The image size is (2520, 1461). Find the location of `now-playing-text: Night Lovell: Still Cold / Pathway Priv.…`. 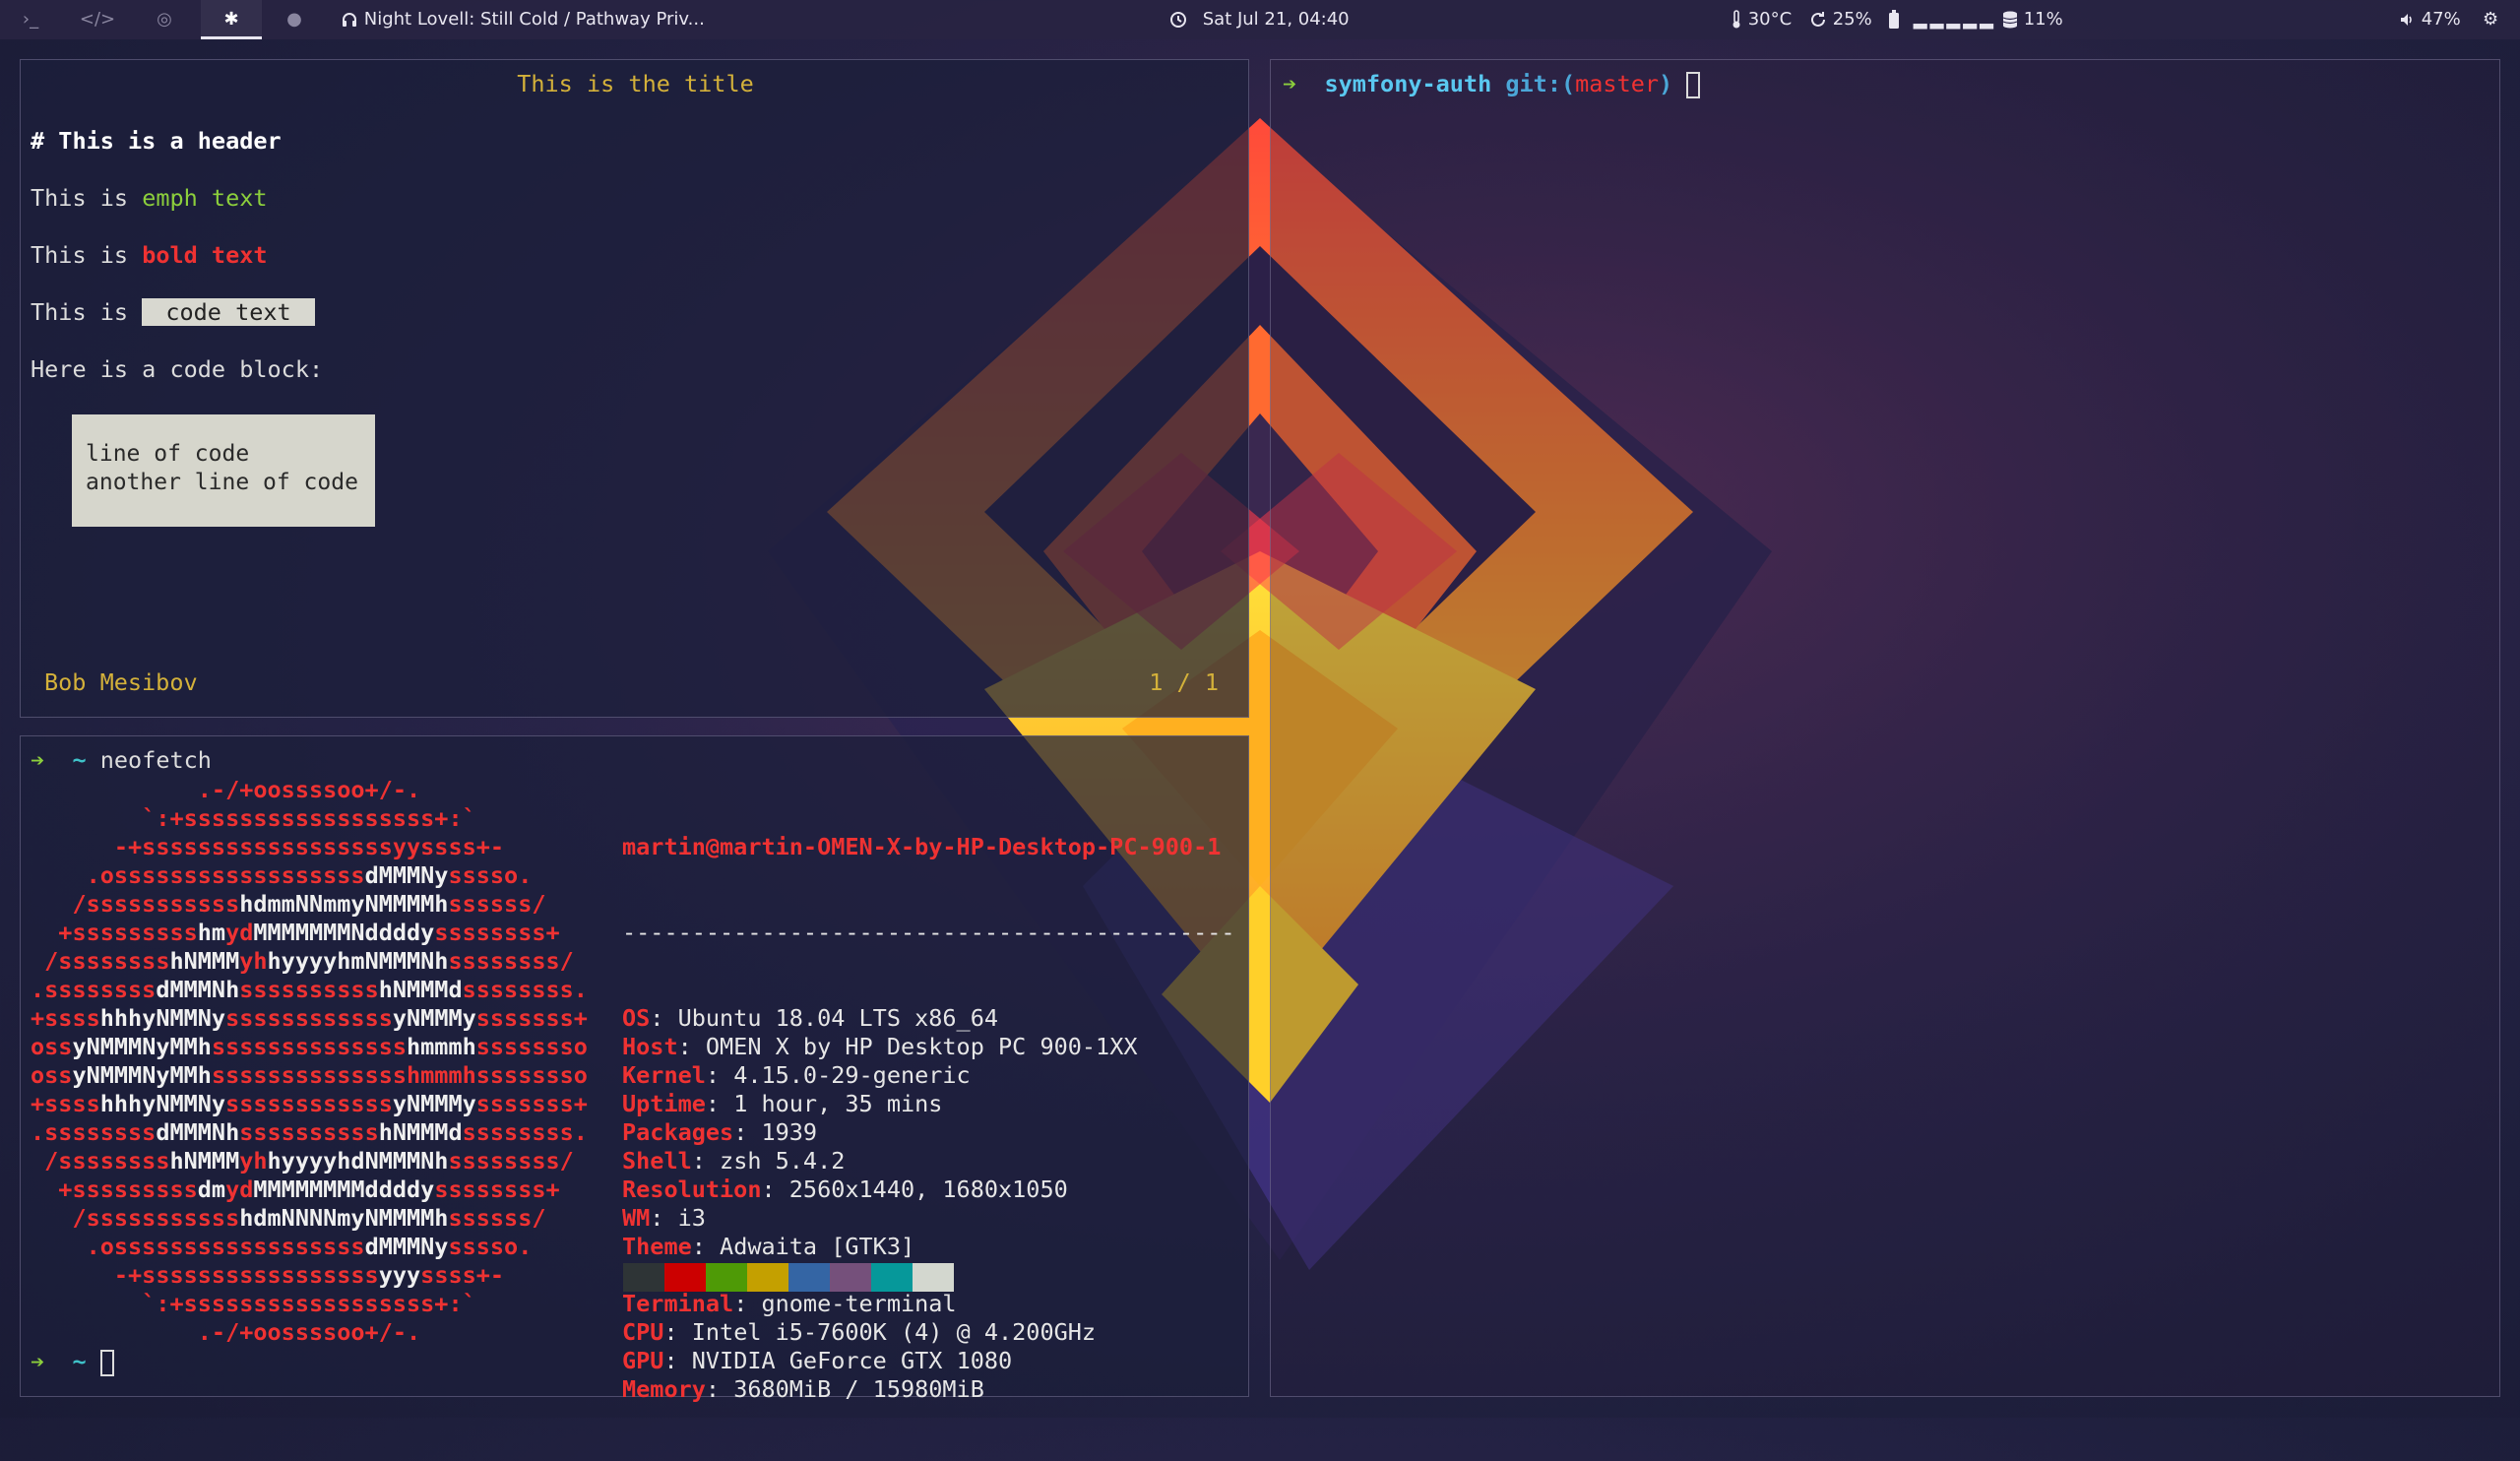

now-playing-text: Night Lovell: Still Cold / Pathway Priv.… is located at coordinates (534, 19).